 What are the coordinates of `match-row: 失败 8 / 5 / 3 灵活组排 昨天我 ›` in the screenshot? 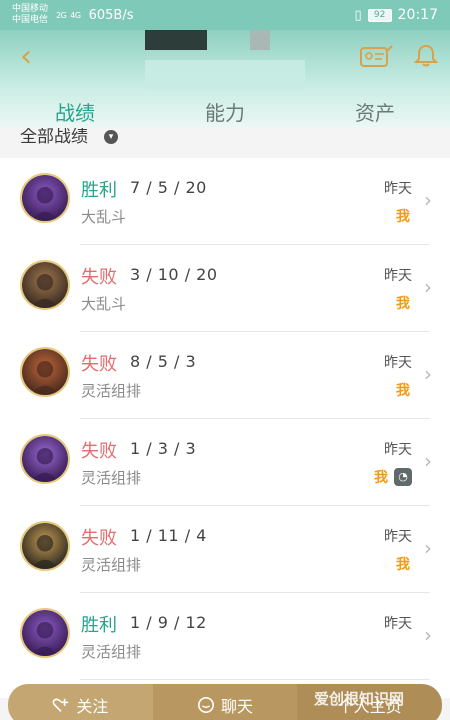 It's located at (225, 375).